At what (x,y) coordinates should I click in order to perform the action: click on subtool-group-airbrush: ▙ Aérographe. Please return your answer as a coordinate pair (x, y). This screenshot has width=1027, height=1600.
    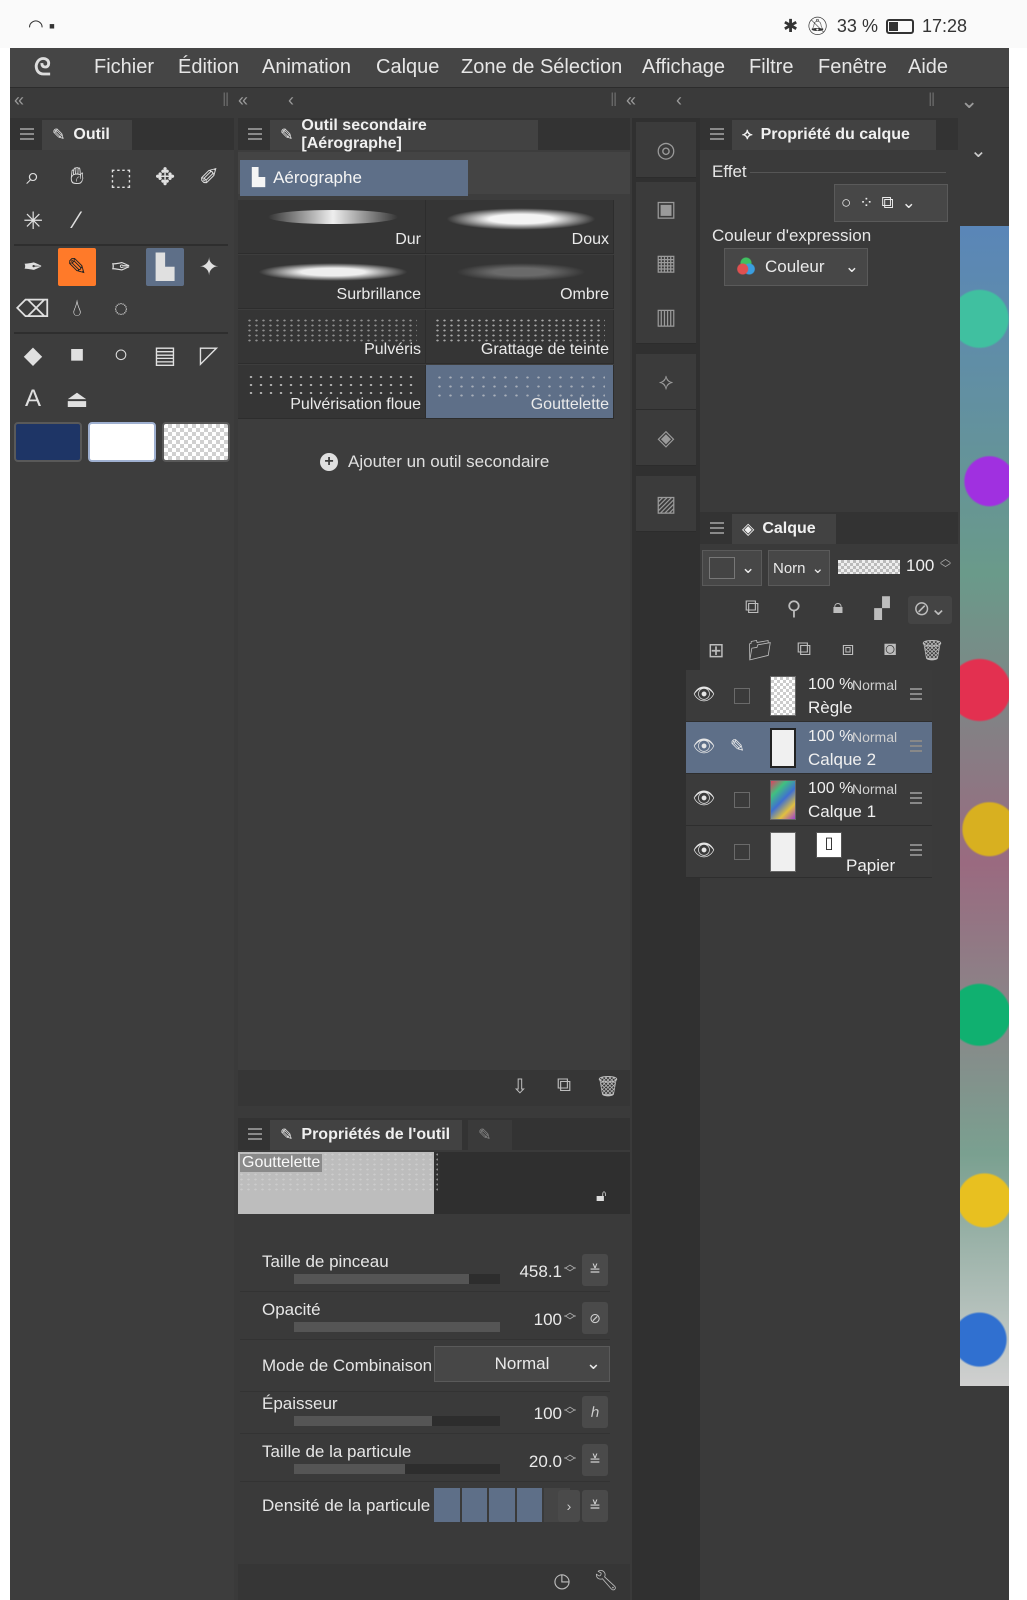
    Looking at the image, I should click on (354, 178).